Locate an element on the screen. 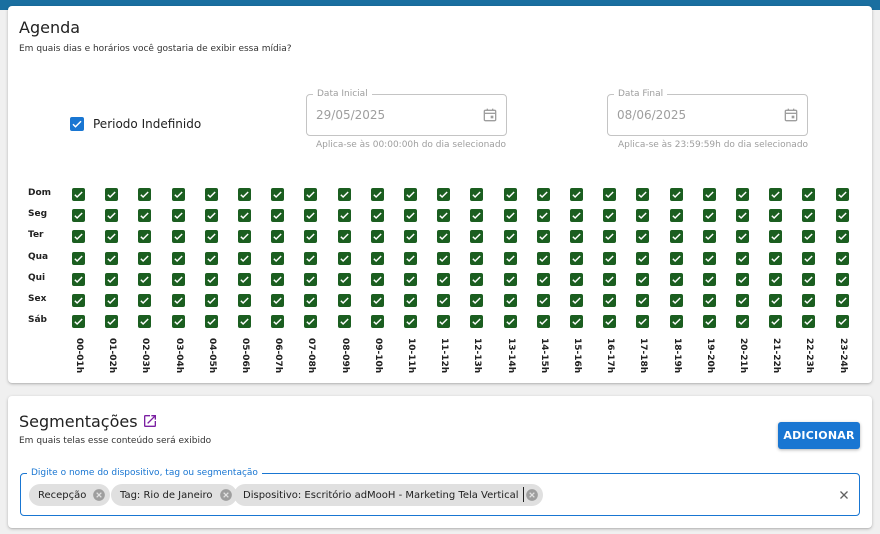 The height and width of the screenshot is (534, 880). end-date-value: 08/06/2025 is located at coordinates (651, 115).